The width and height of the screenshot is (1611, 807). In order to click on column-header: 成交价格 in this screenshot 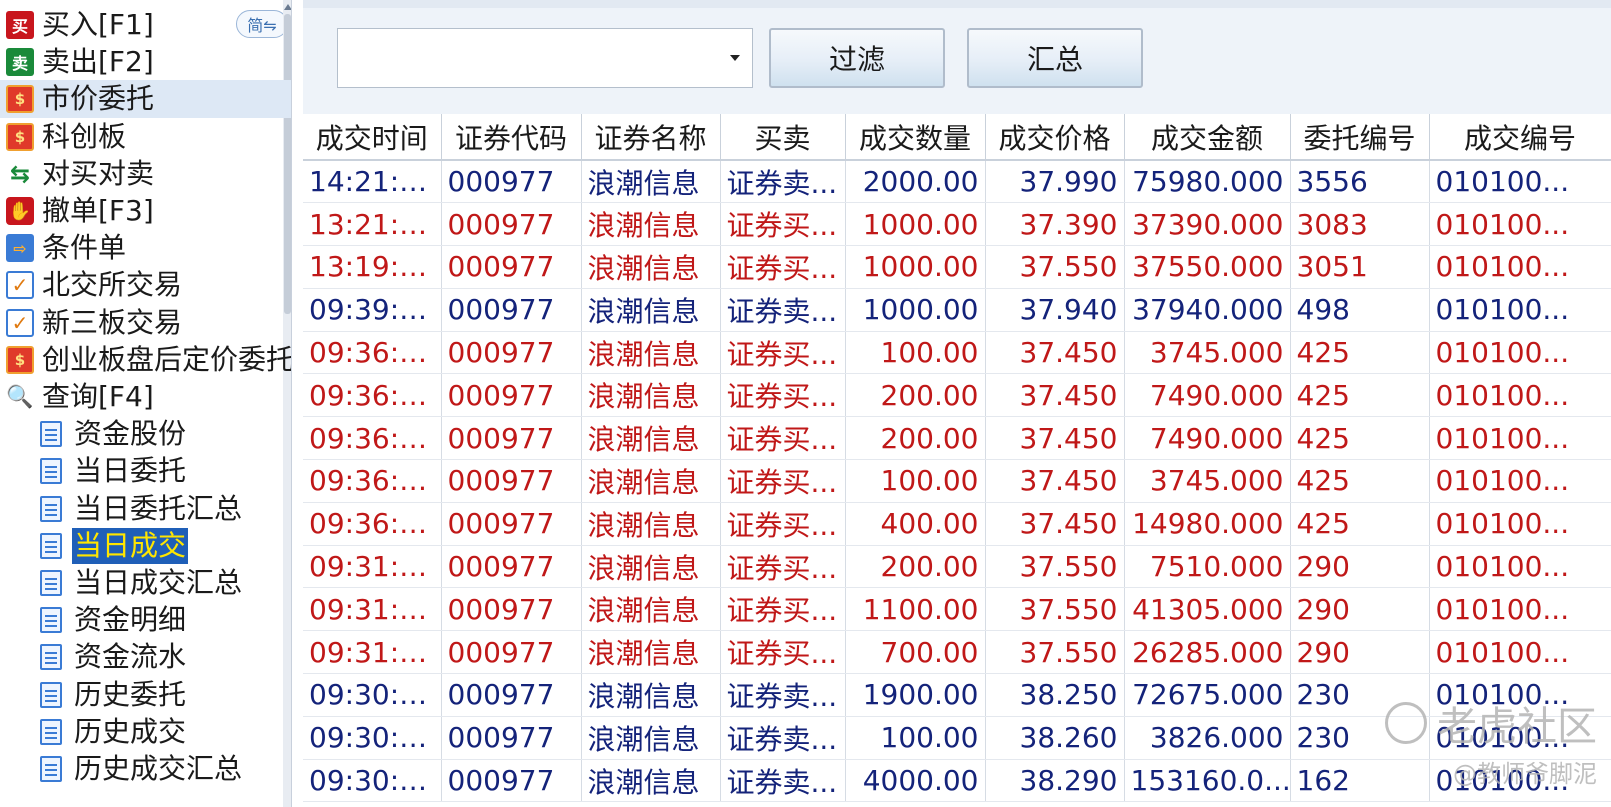, I will do `click(1055, 137)`.